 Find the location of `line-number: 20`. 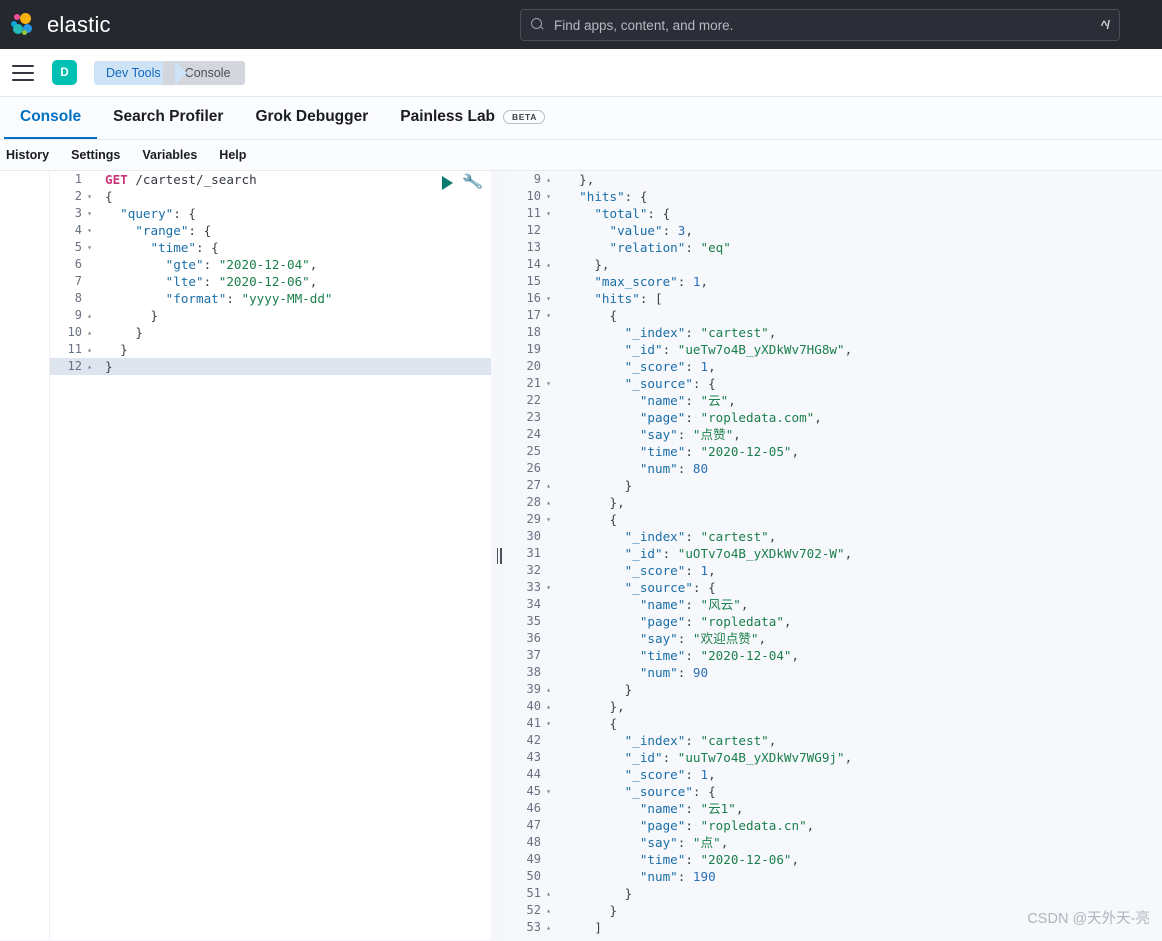

line-number: 20 is located at coordinates (533, 366).